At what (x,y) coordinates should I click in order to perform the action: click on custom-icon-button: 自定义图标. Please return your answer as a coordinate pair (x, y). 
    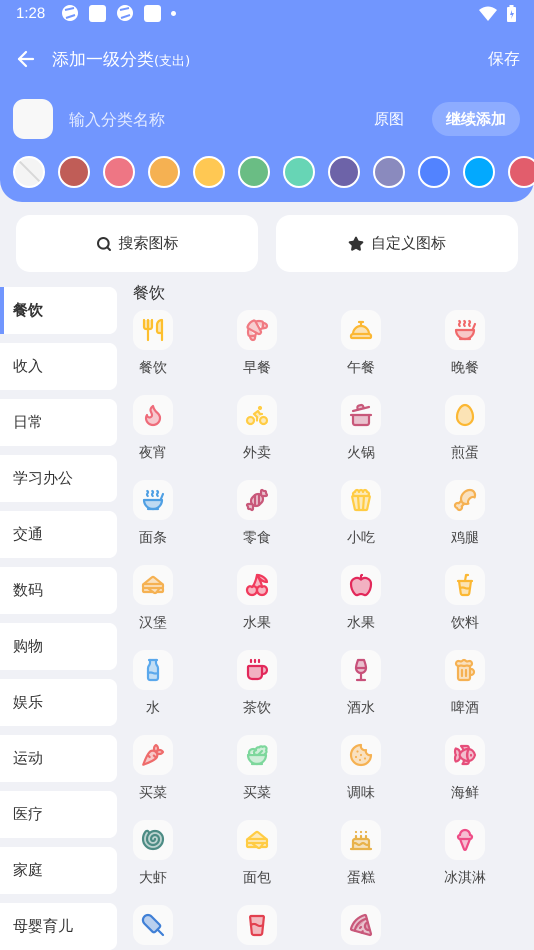
    Looking at the image, I should click on (397, 243).